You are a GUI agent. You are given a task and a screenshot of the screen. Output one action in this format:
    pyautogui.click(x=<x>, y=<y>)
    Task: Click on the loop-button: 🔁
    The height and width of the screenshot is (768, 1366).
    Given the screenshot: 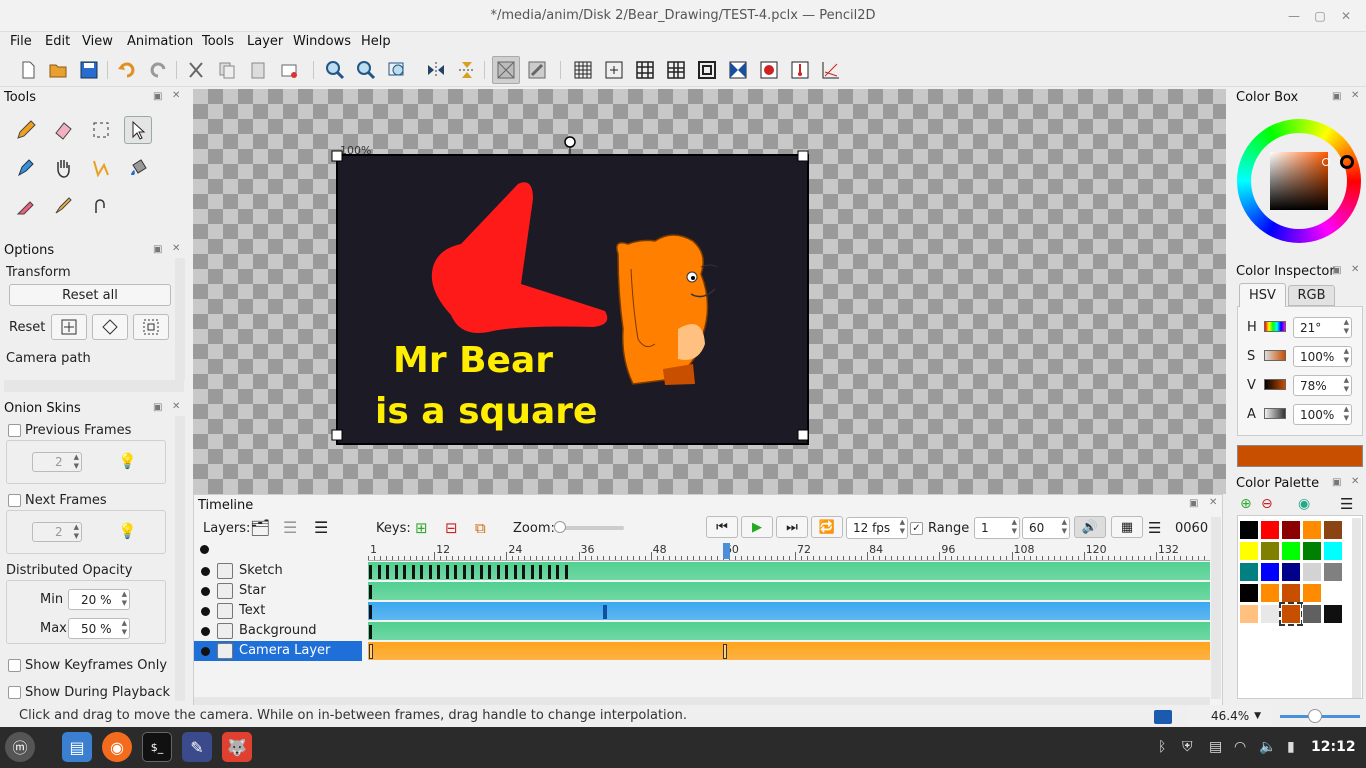 What is the action you would take?
    pyautogui.click(x=827, y=527)
    